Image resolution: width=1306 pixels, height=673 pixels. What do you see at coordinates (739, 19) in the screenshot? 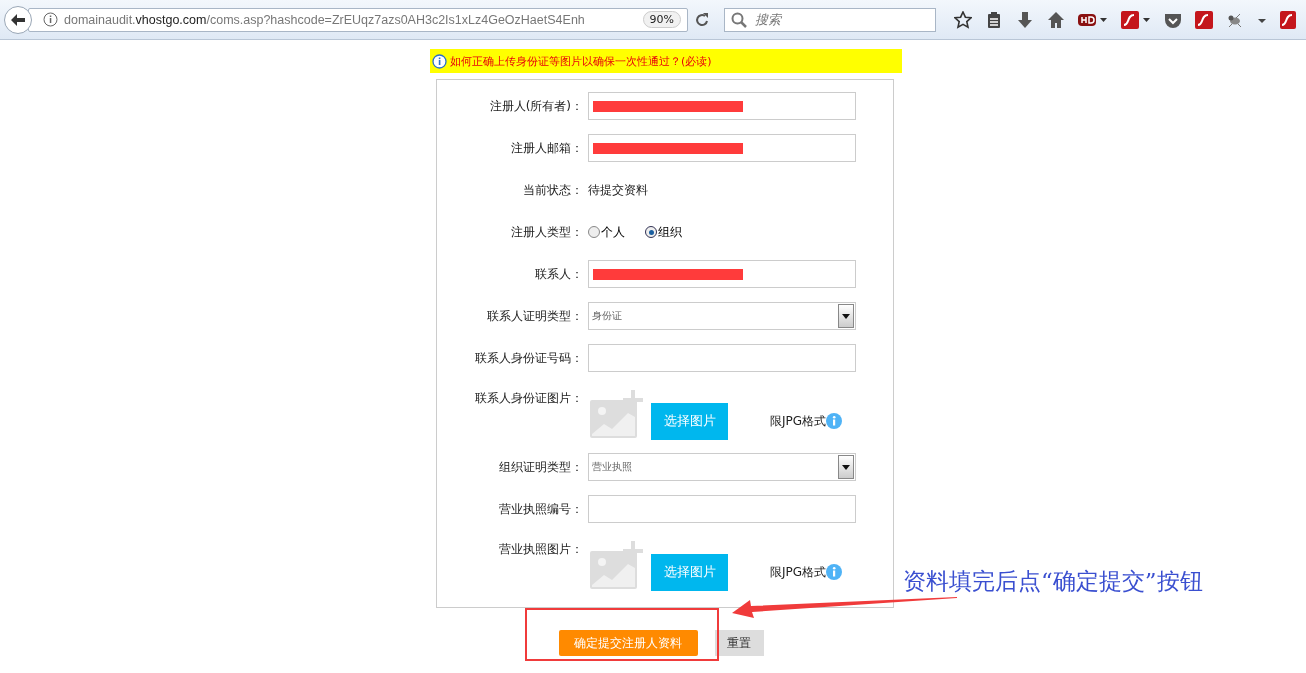
I see `search-icon` at bounding box center [739, 19].